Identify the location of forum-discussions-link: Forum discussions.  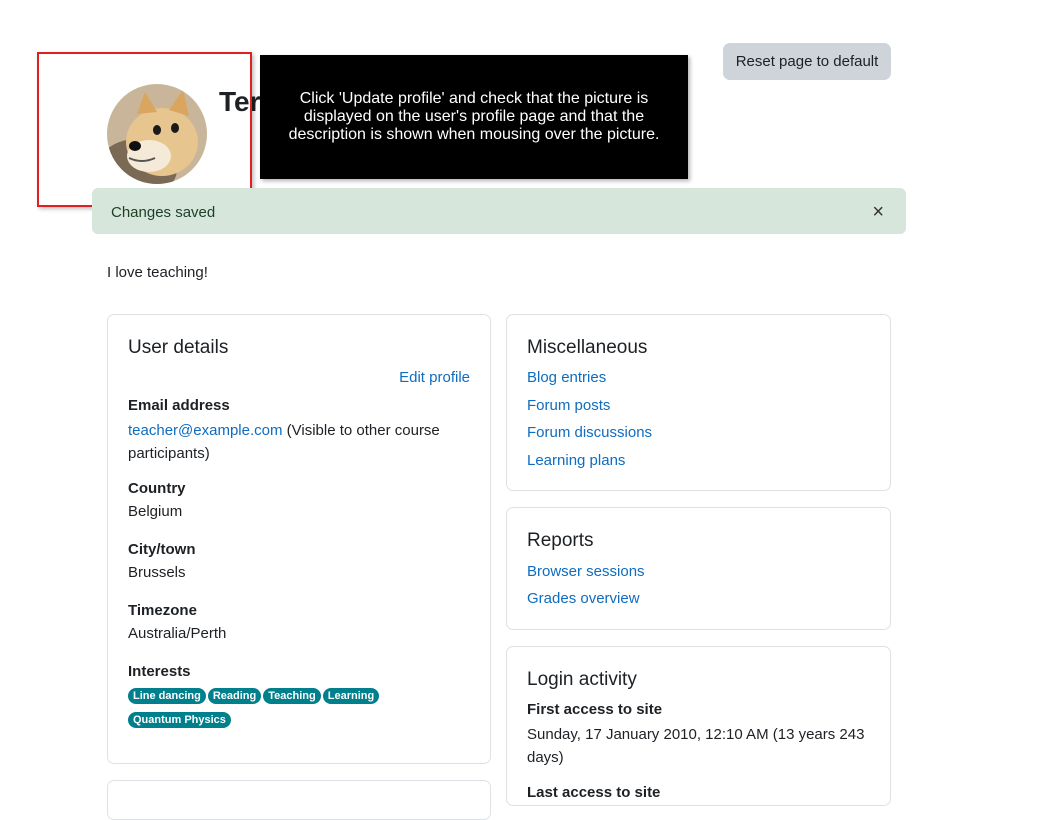
(589, 432).